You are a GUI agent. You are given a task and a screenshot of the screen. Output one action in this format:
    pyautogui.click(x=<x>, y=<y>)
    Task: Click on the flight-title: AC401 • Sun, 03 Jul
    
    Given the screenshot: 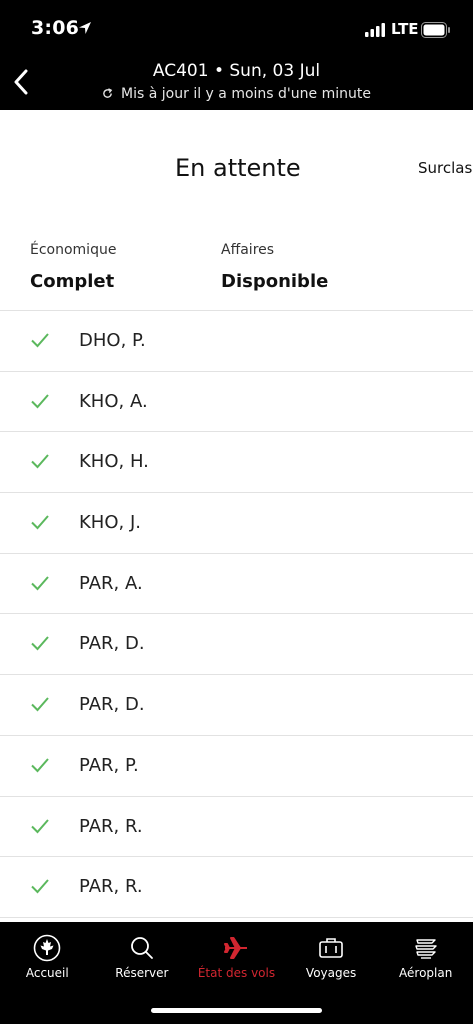 What is the action you would take?
    pyautogui.click(x=236, y=71)
    